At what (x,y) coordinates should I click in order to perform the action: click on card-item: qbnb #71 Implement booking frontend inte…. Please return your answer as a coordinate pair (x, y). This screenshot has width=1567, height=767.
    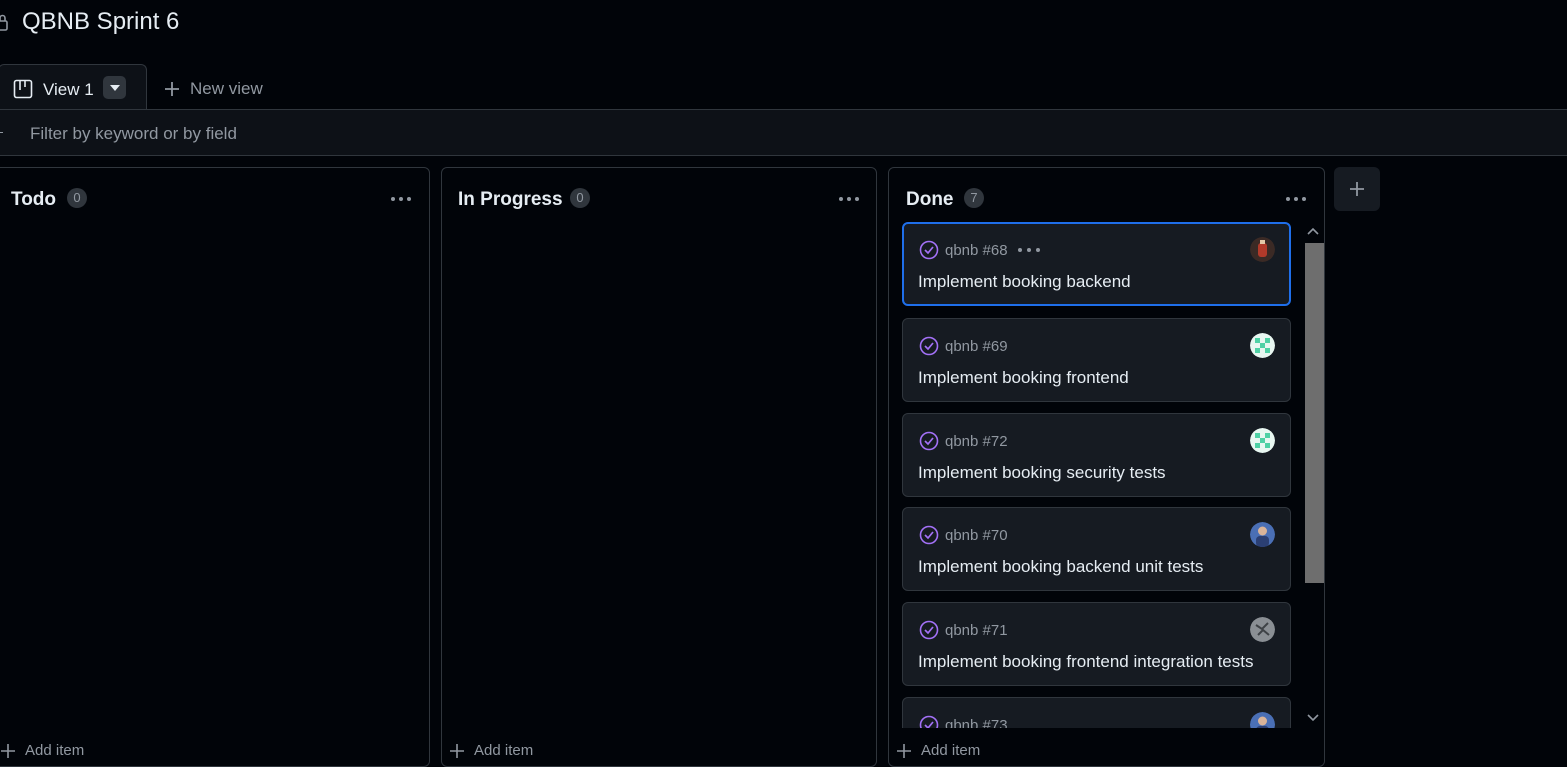
    Looking at the image, I should click on (1096, 644).